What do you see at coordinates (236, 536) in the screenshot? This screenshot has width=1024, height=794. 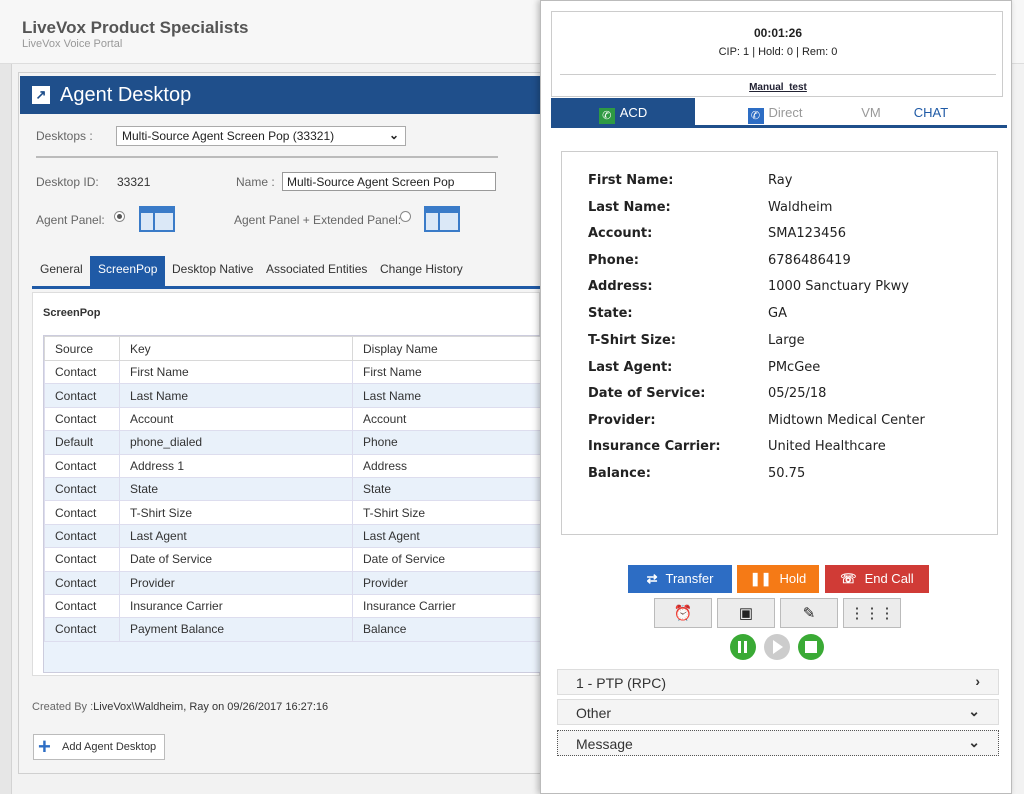 I see `cell-key: Last Agent` at bounding box center [236, 536].